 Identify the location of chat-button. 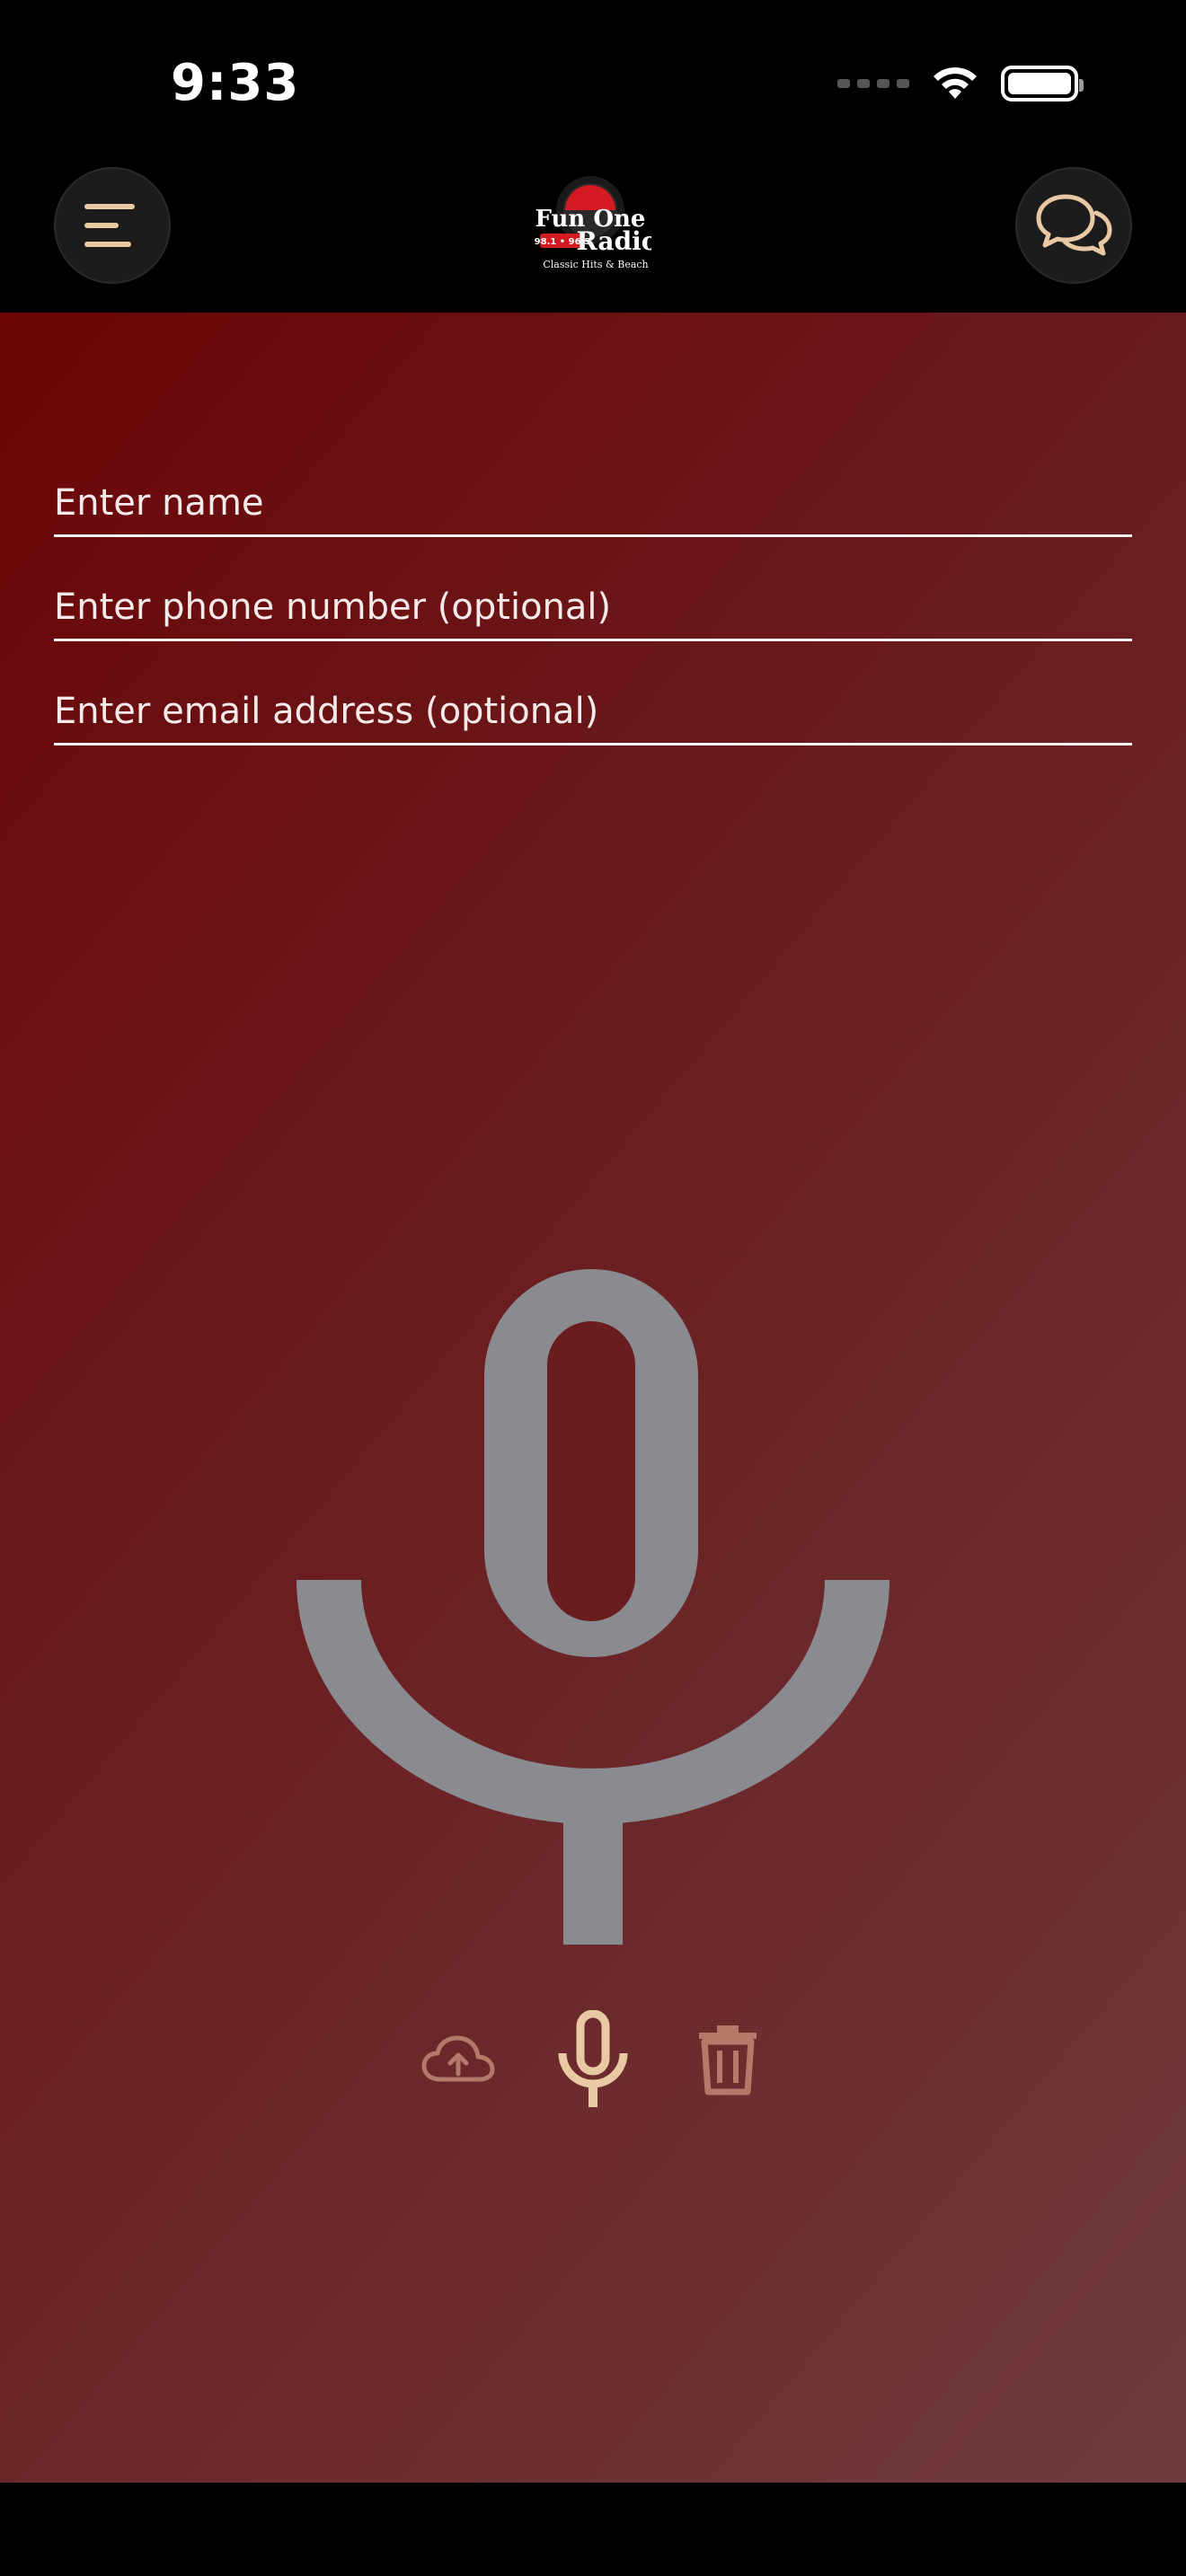
(1073, 225).